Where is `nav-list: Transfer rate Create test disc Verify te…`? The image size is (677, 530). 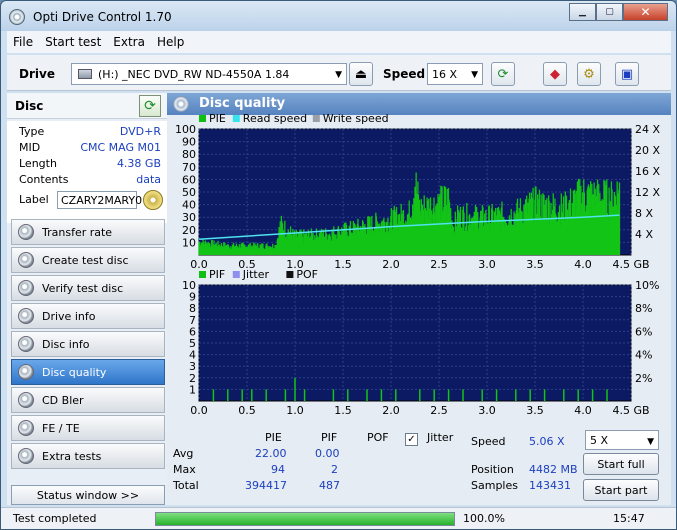
nav-list: Transfer rate Create test disc Verify te… is located at coordinates (88, 345).